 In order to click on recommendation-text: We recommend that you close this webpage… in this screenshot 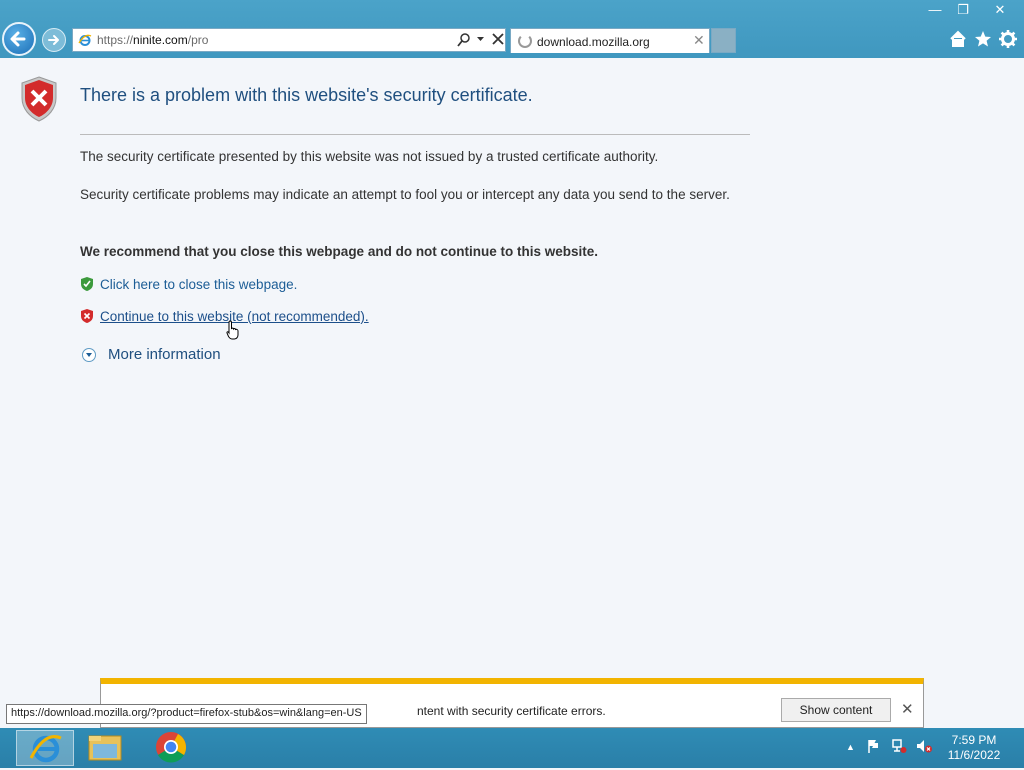, I will do `click(339, 251)`.